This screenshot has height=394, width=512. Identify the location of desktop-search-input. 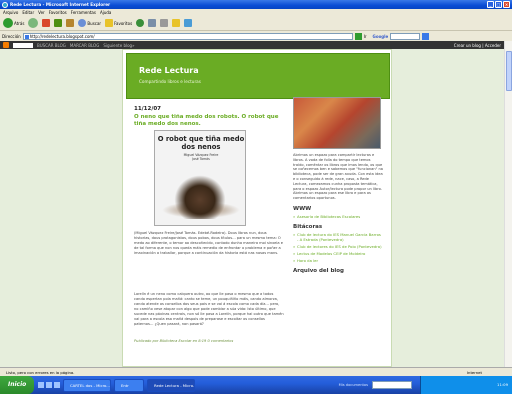
(392, 385).